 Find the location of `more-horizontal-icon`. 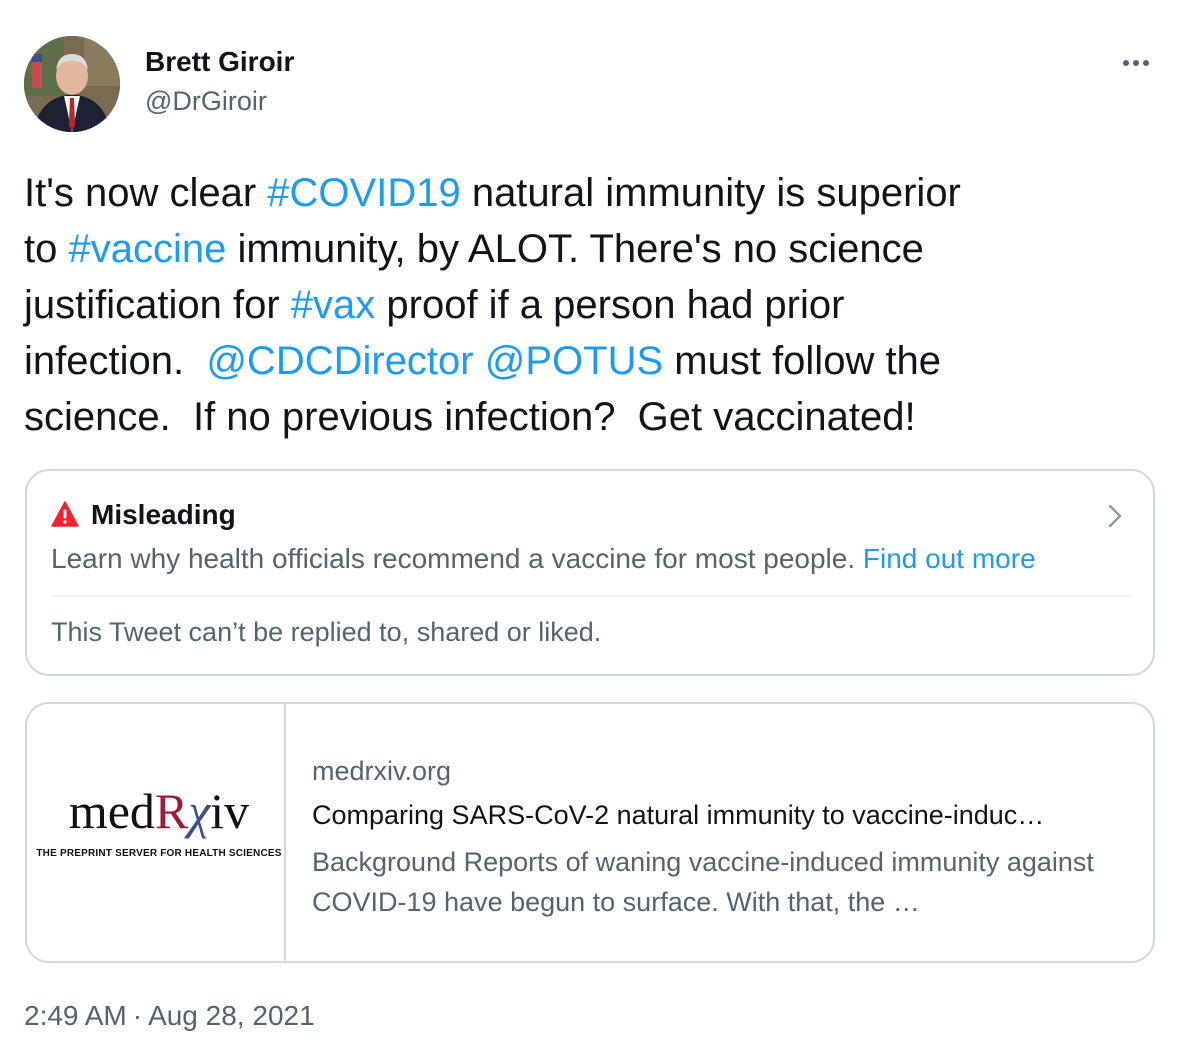

more-horizontal-icon is located at coordinates (1136, 63).